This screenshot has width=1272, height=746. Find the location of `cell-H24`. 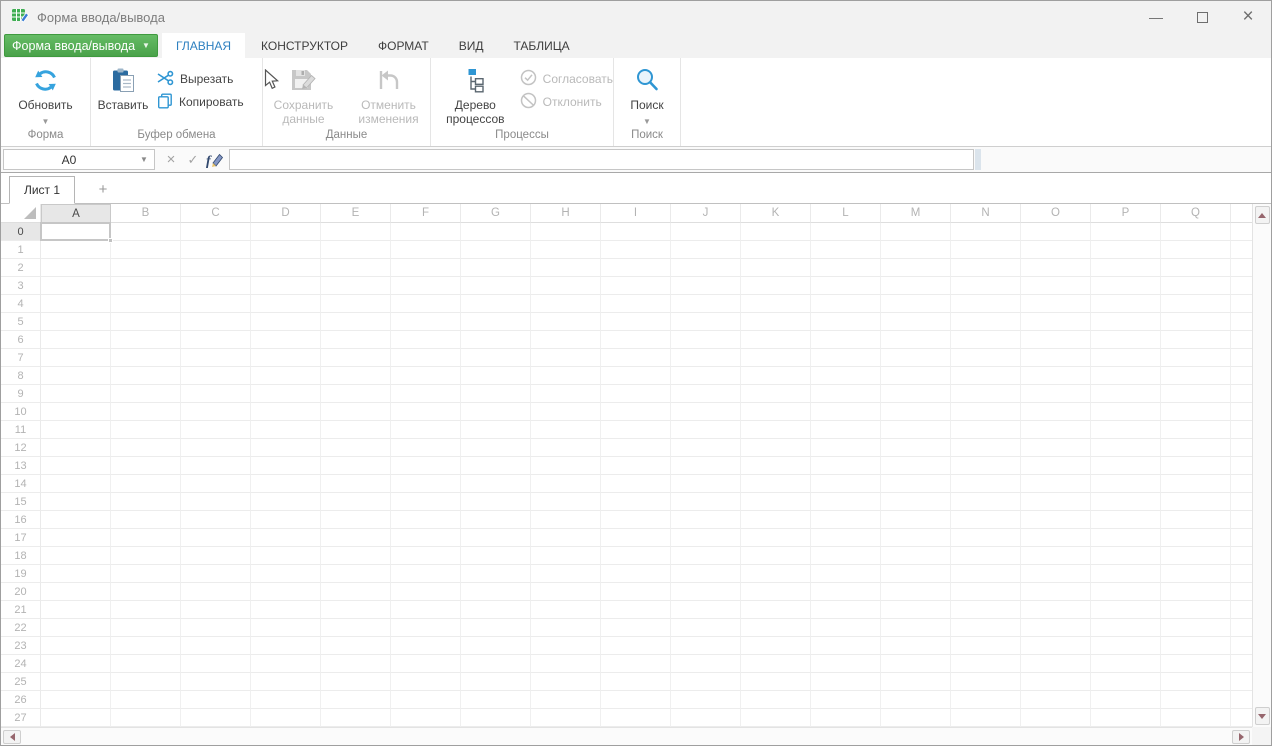

cell-H24 is located at coordinates (566, 664).